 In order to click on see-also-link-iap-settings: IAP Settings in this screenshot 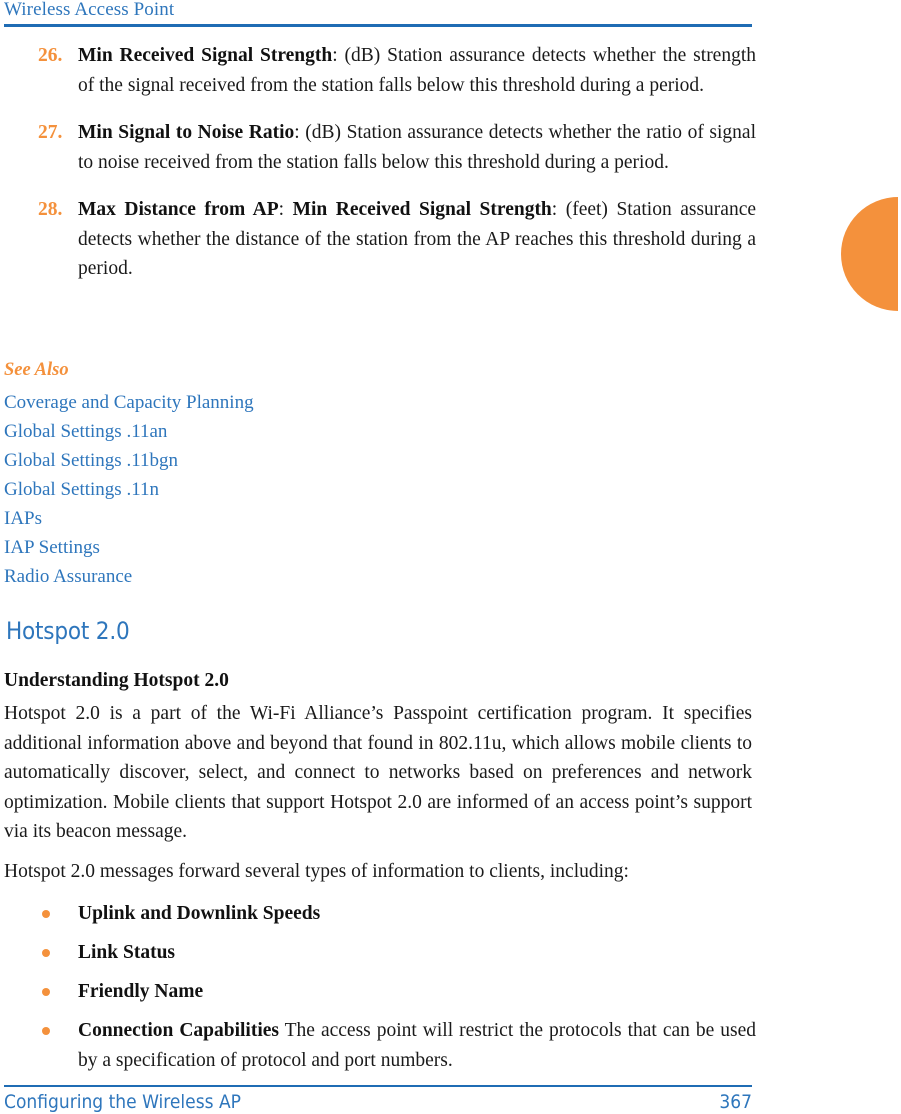, I will do `click(374, 547)`.